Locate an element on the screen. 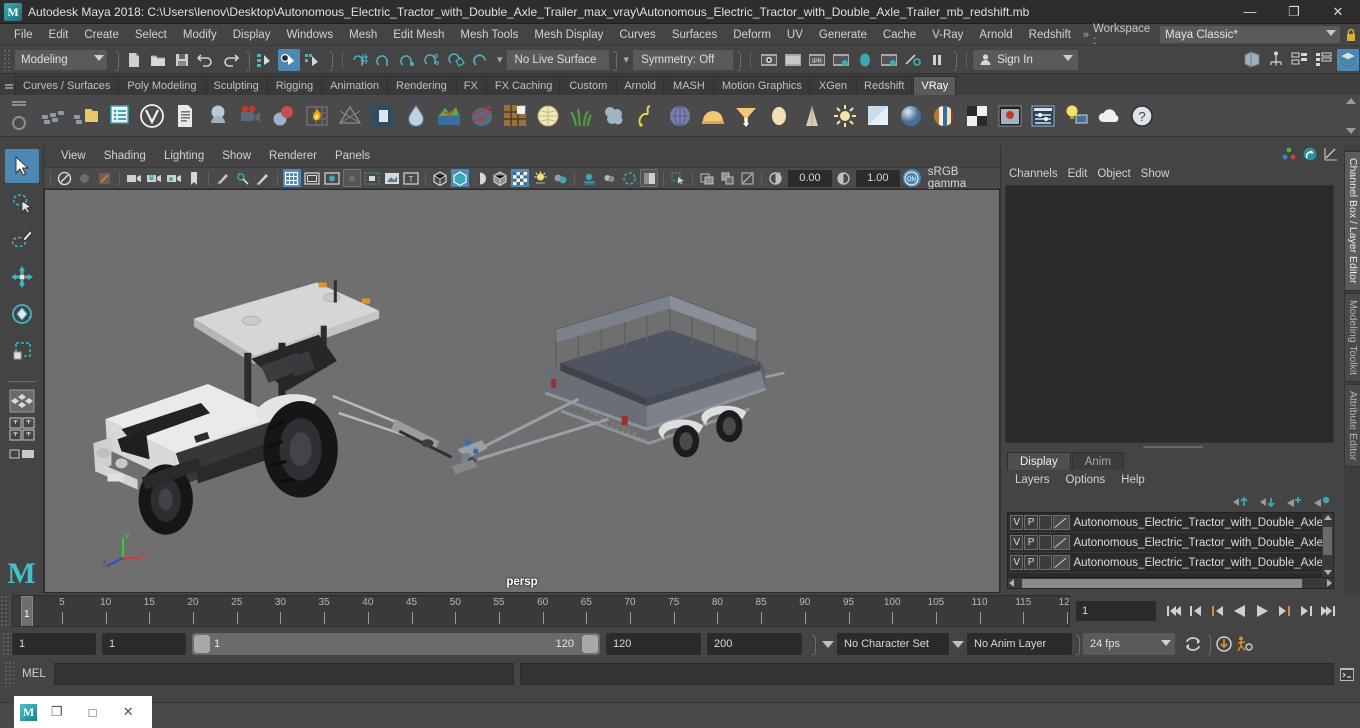 The width and height of the screenshot is (1360, 728). menu-cache: Cache is located at coordinates (899, 35).